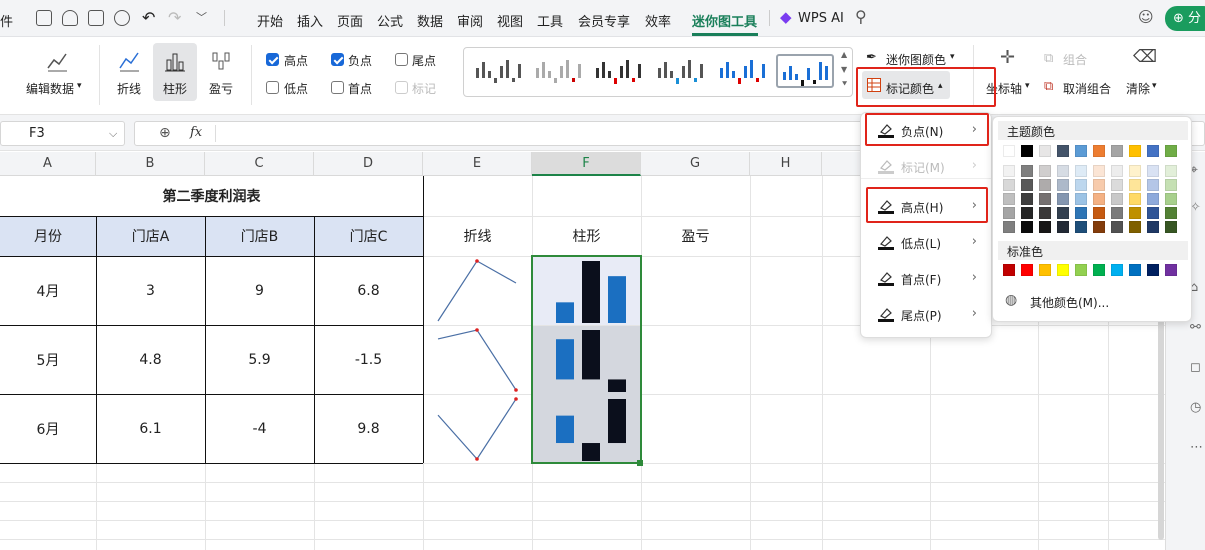 The width and height of the screenshot is (1205, 550). I want to click on cell-d3: 6.8, so click(368, 290).